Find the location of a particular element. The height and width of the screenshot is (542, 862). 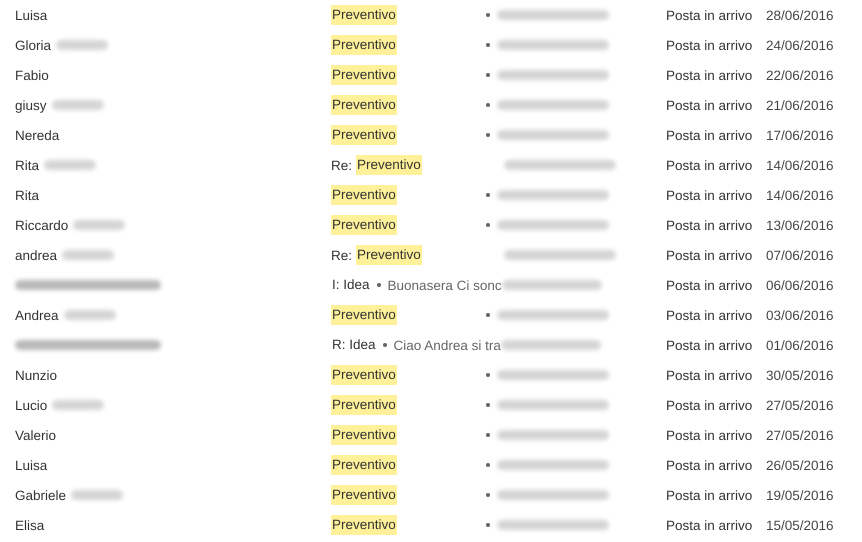

sender-name: Gabriele is located at coordinates (40, 495).